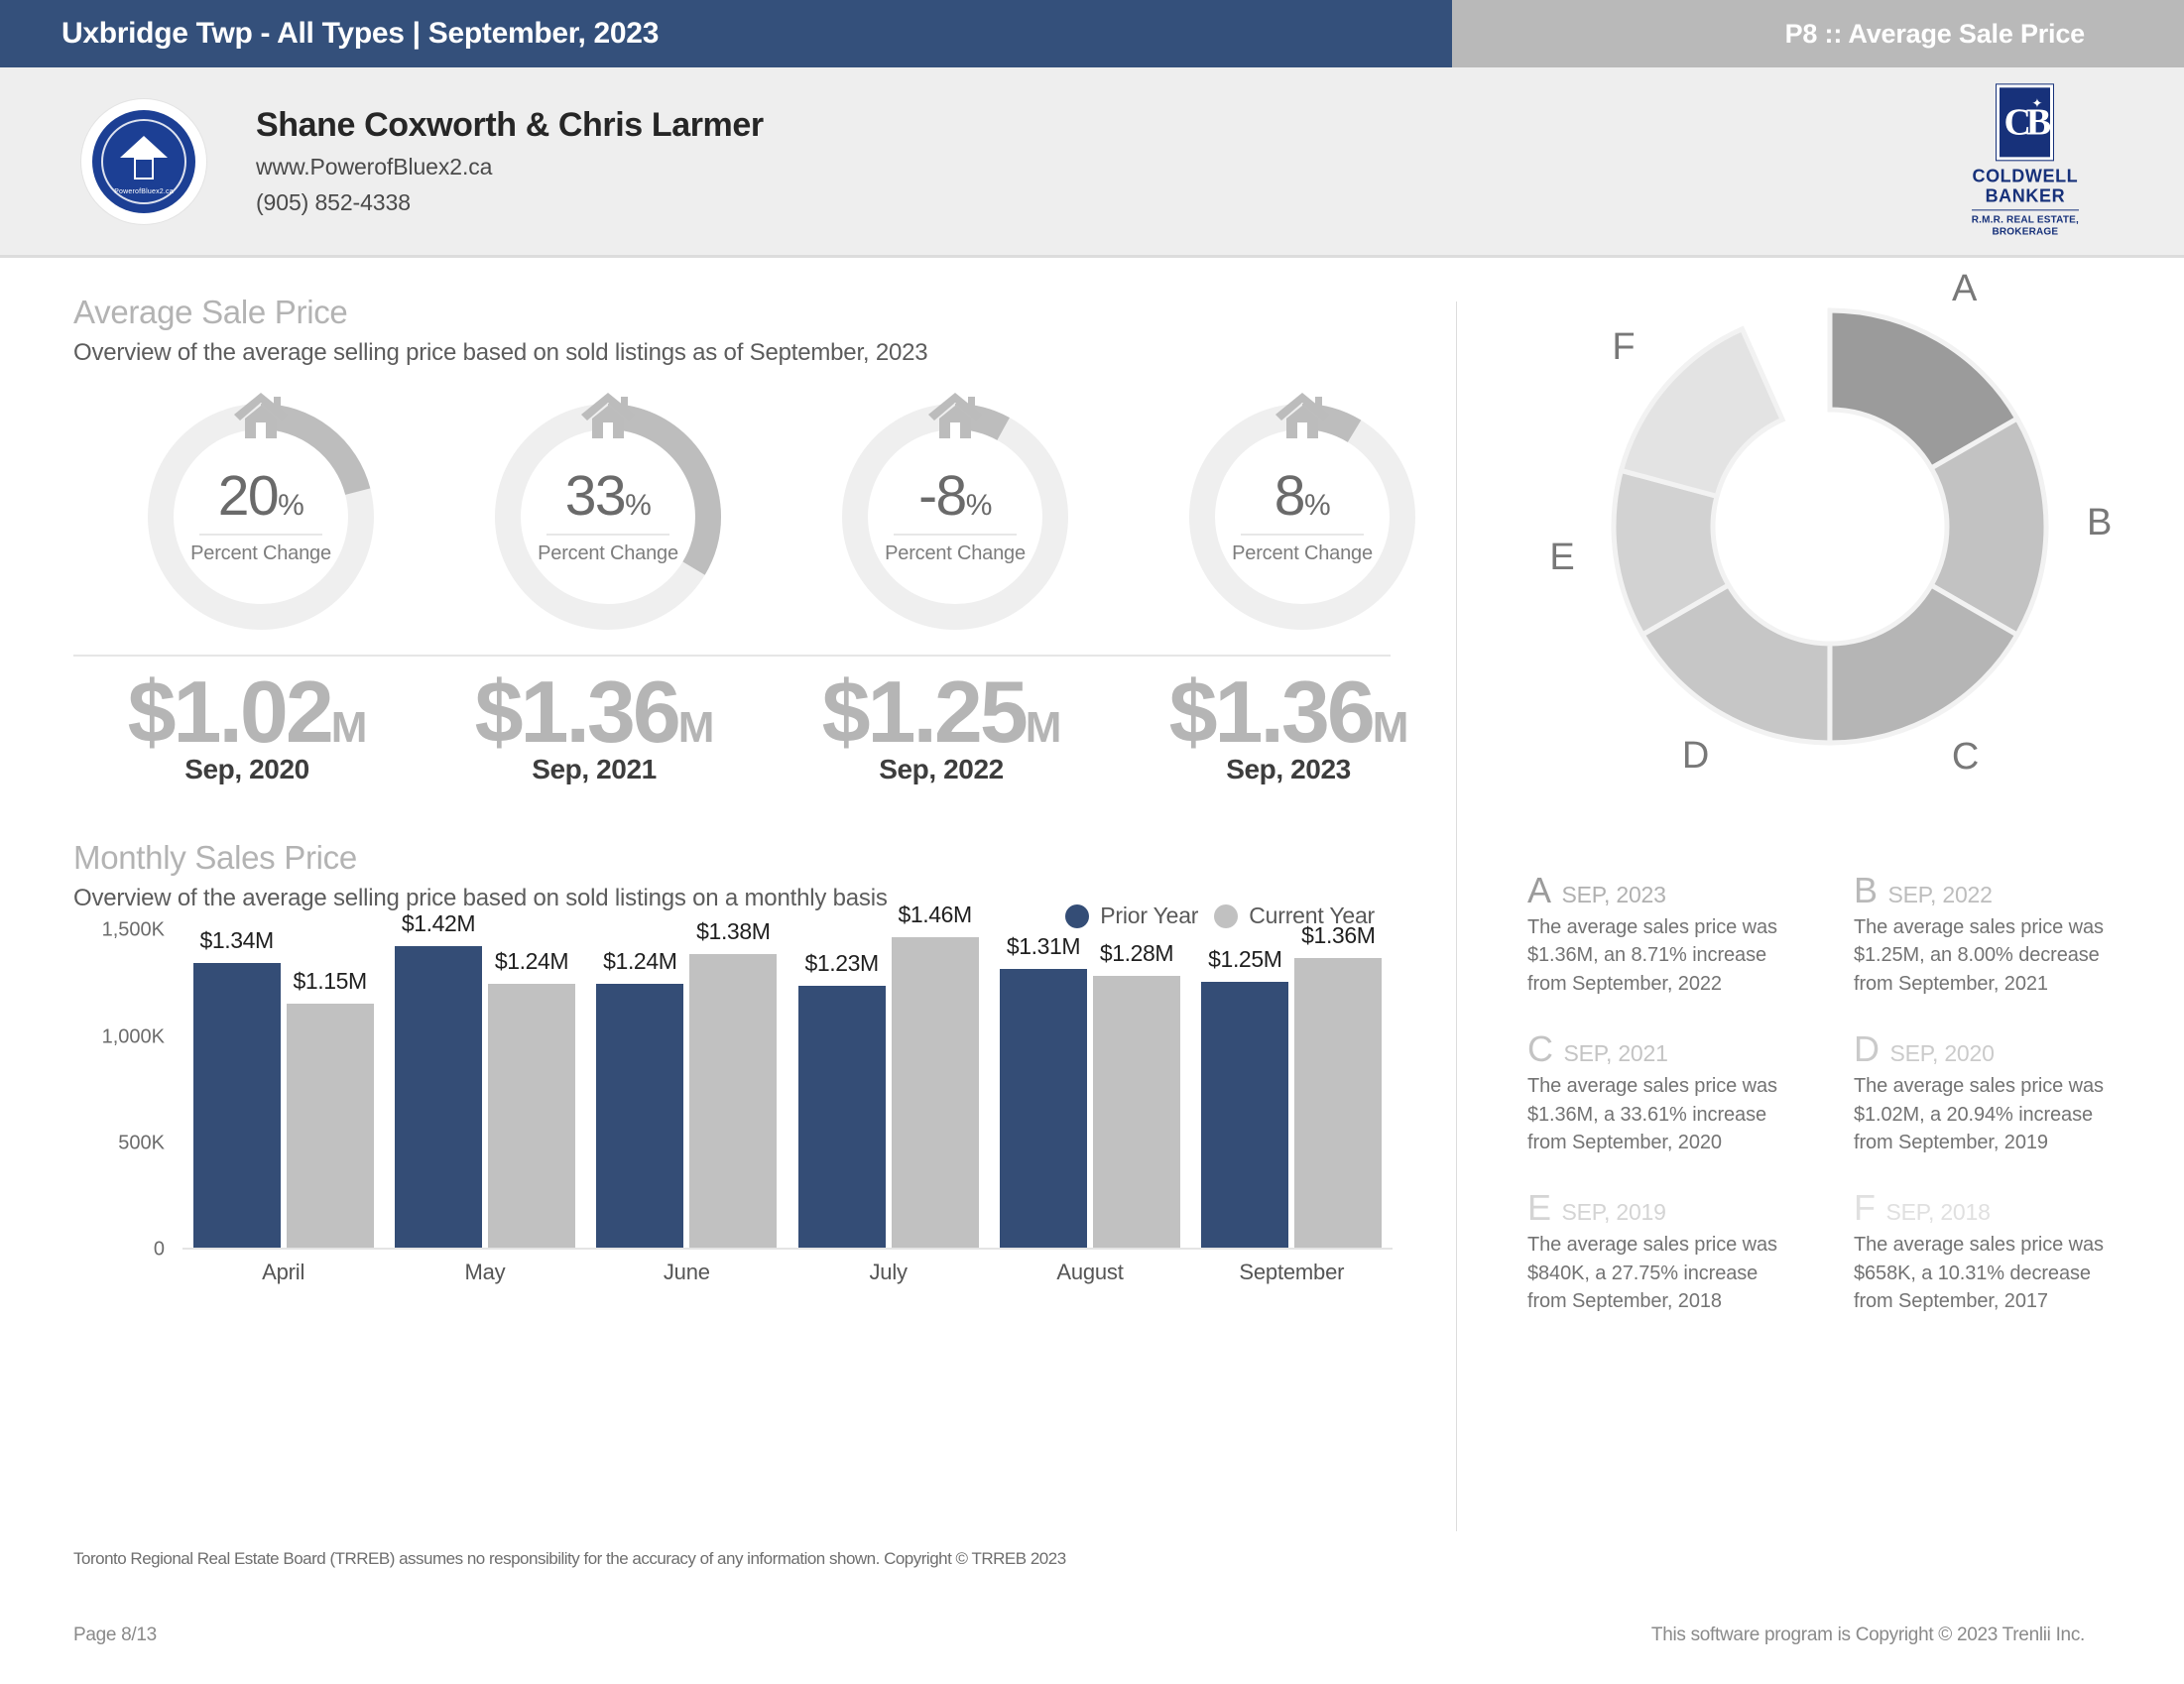 The height and width of the screenshot is (1684, 2184). Describe the element at coordinates (1681, 1208) in the screenshot. I see `legend-block-header: E SEP, 2019` at that location.